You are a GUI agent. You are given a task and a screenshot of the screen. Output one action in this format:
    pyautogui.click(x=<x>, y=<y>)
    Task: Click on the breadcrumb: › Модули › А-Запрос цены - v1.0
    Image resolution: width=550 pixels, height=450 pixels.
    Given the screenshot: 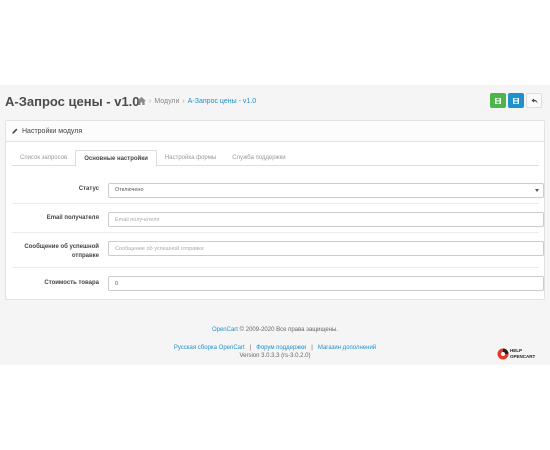 What is the action you would take?
    pyautogui.click(x=196, y=101)
    